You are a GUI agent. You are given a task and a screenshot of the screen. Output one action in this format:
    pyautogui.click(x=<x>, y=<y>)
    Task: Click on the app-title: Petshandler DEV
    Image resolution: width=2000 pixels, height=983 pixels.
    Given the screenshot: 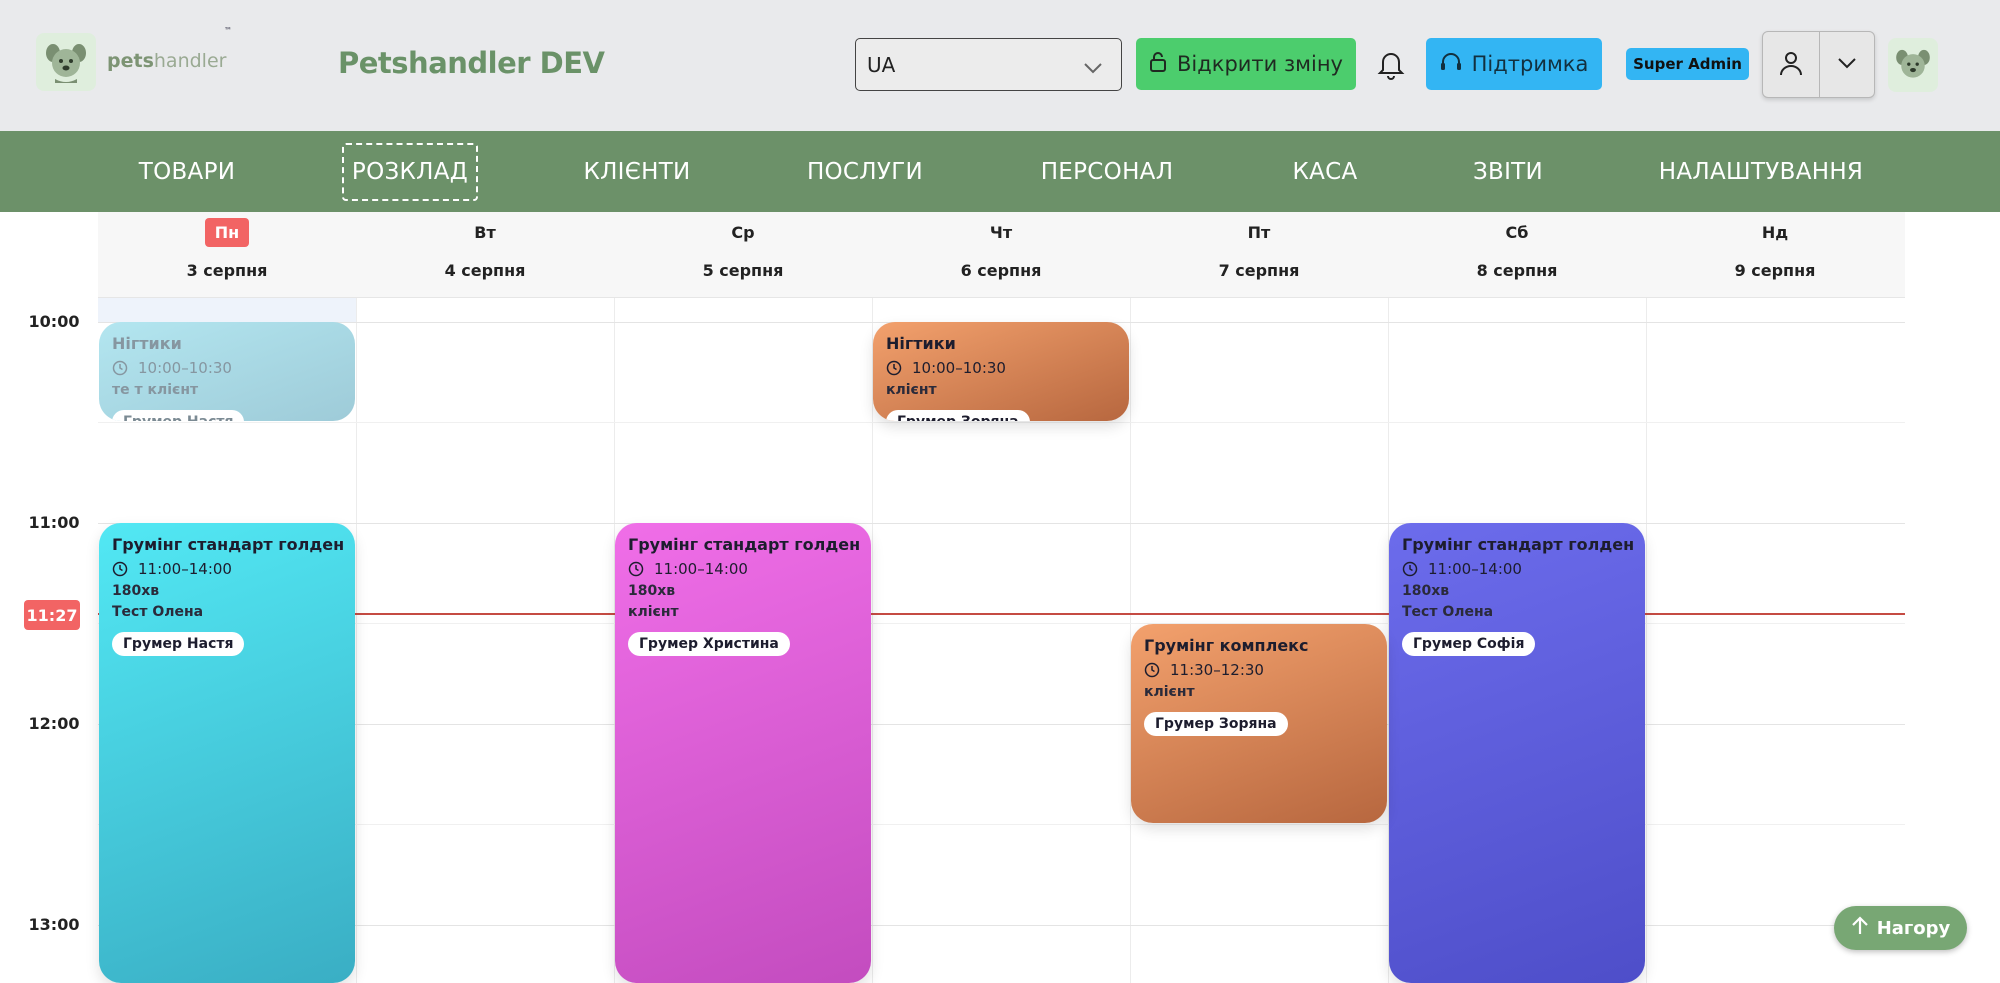 What is the action you would take?
    pyautogui.click(x=471, y=63)
    